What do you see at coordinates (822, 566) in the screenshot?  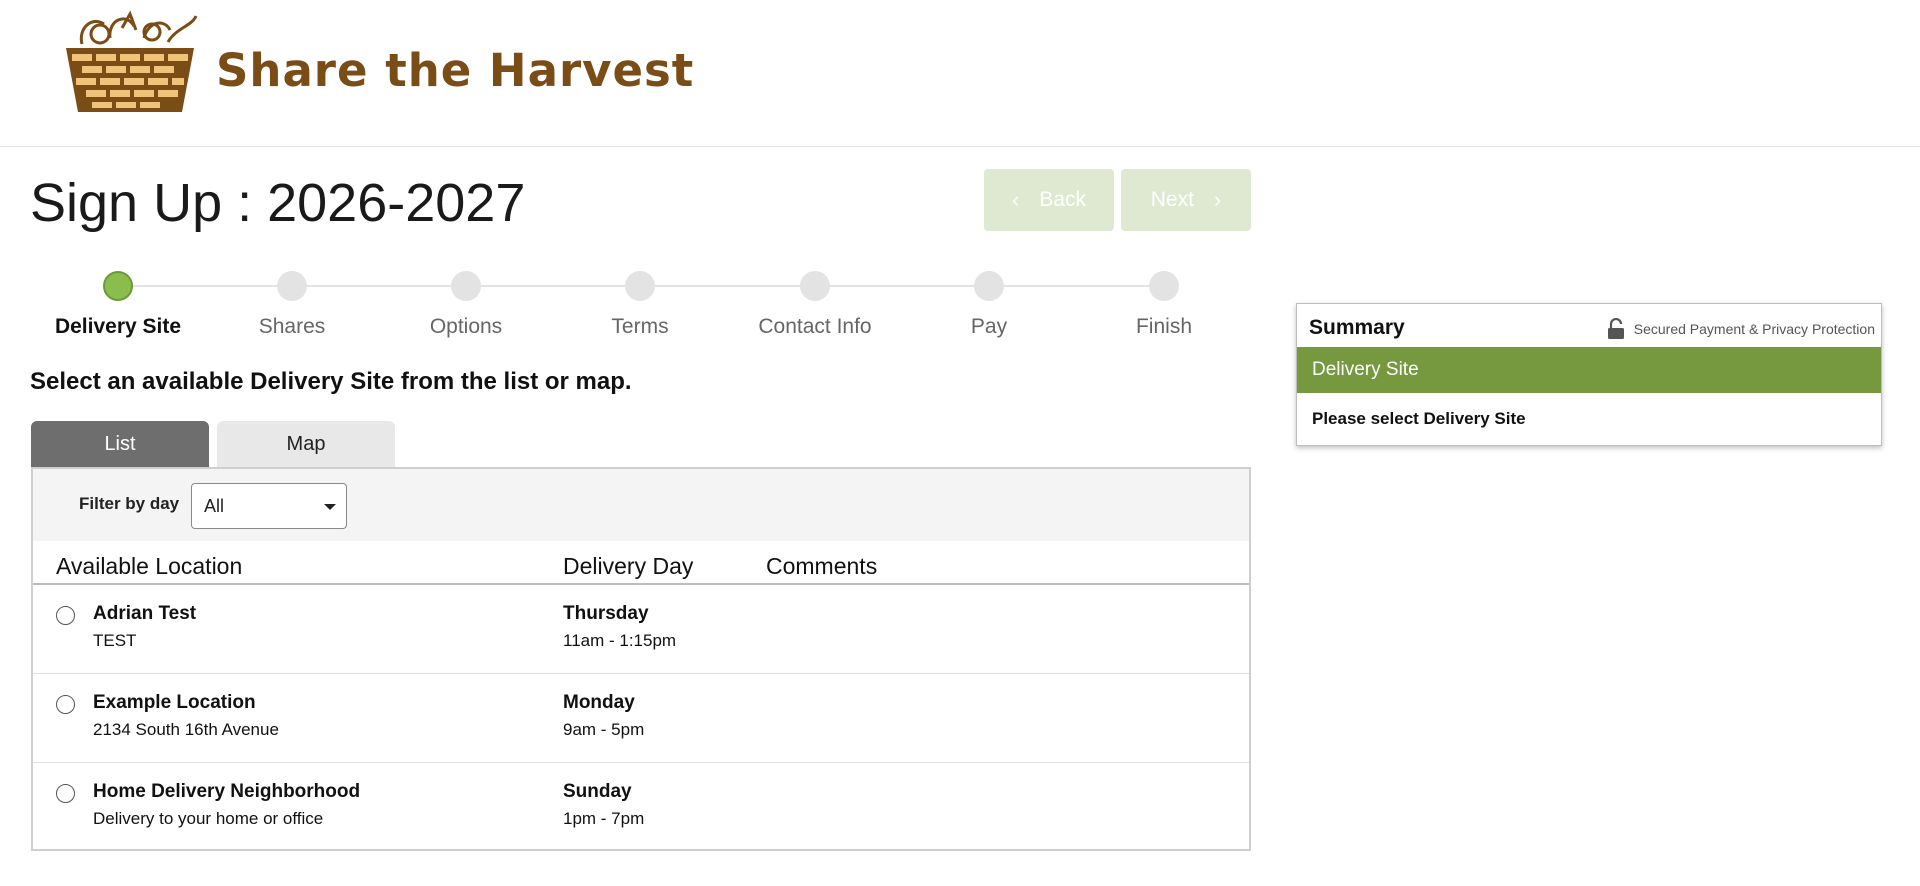 I see `column-header-comments: Comments` at bounding box center [822, 566].